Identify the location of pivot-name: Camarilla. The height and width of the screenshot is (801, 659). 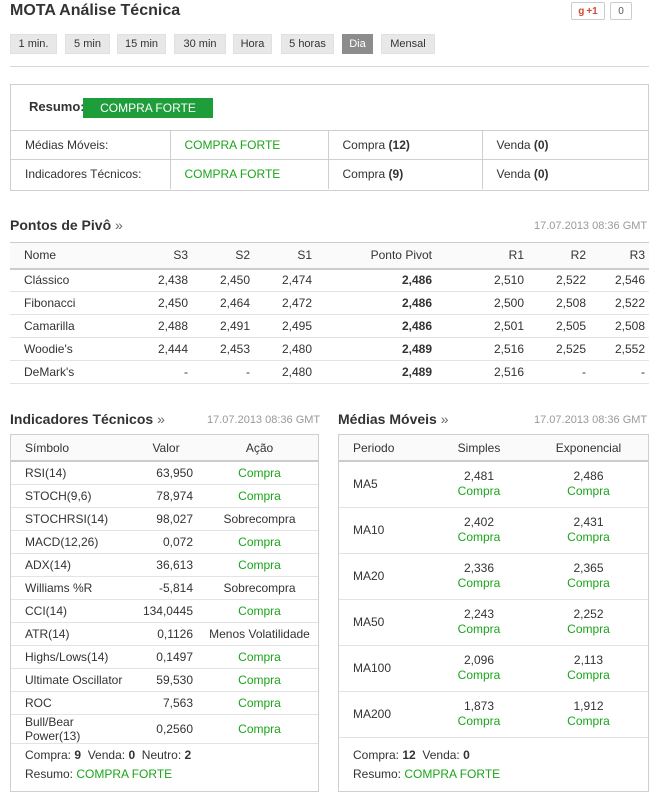
(65, 326).